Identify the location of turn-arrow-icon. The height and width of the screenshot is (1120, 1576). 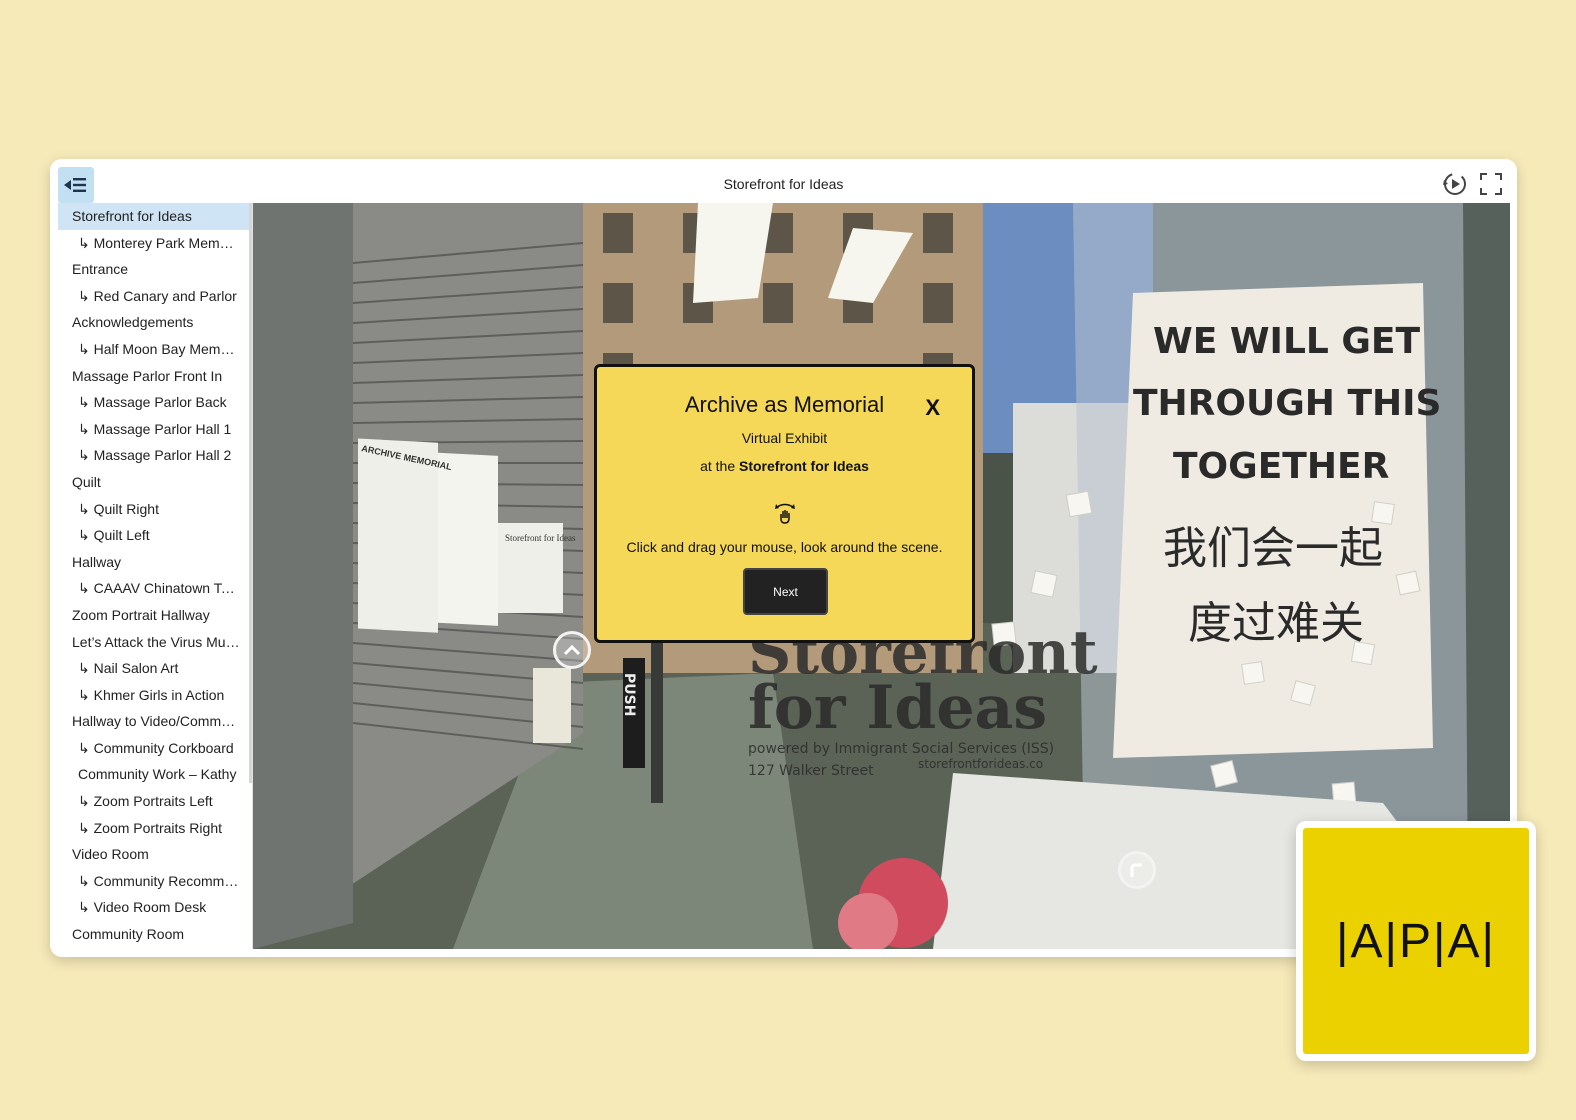
(1136, 870).